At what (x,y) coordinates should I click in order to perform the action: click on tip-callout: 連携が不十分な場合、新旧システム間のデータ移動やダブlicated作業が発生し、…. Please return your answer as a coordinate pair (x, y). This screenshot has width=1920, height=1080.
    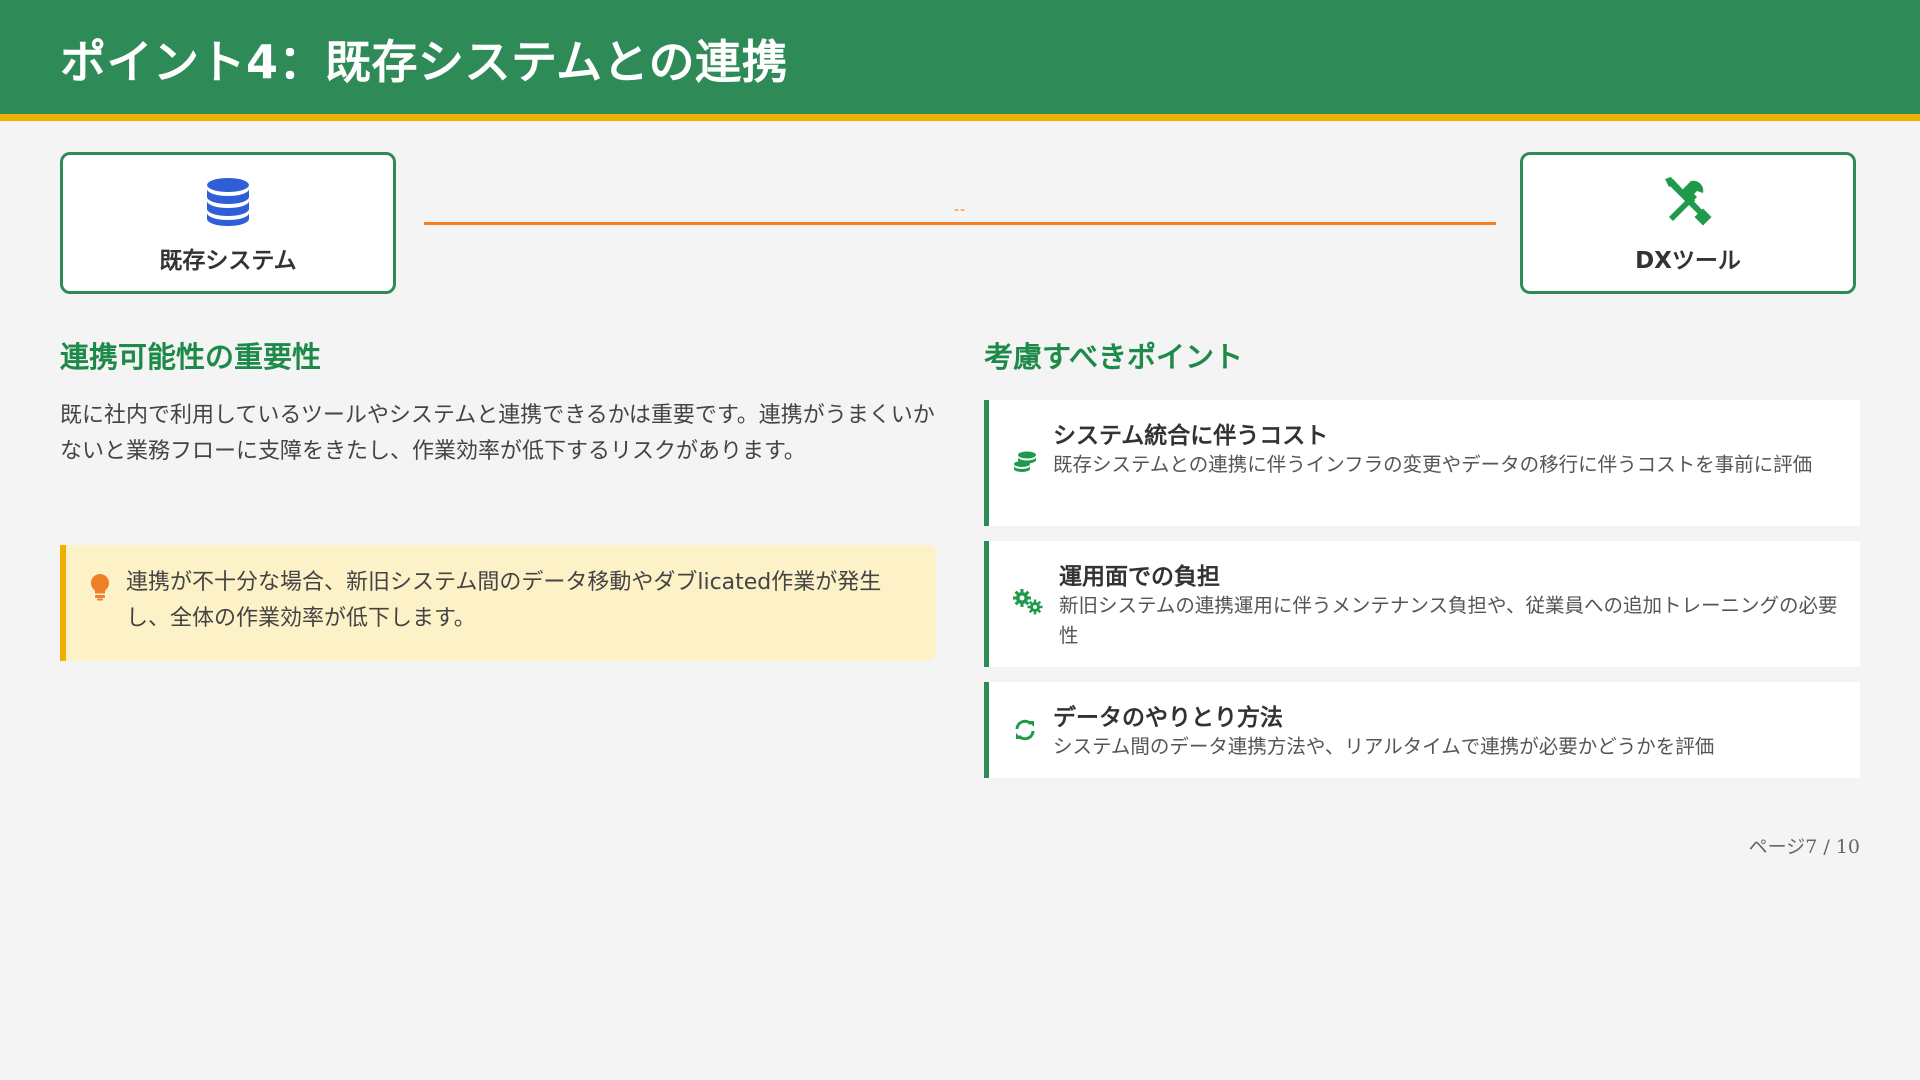
    Looking at the image, I should click on (498, 603).